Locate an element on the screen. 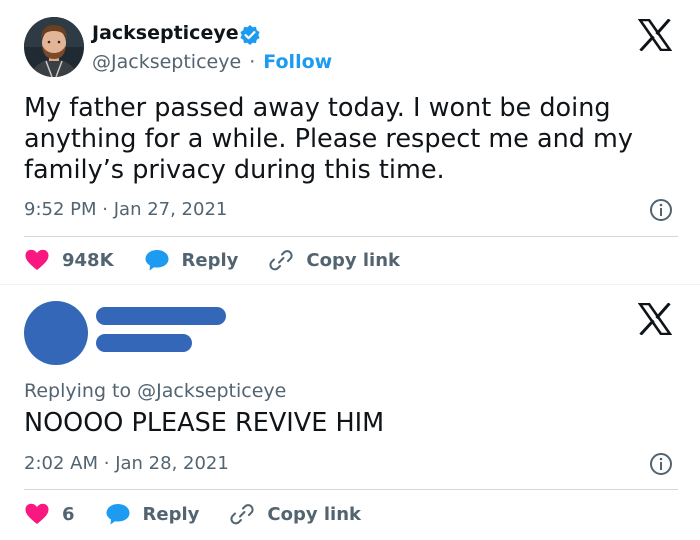  like-button: 948K is located at coordinates (69, 260).